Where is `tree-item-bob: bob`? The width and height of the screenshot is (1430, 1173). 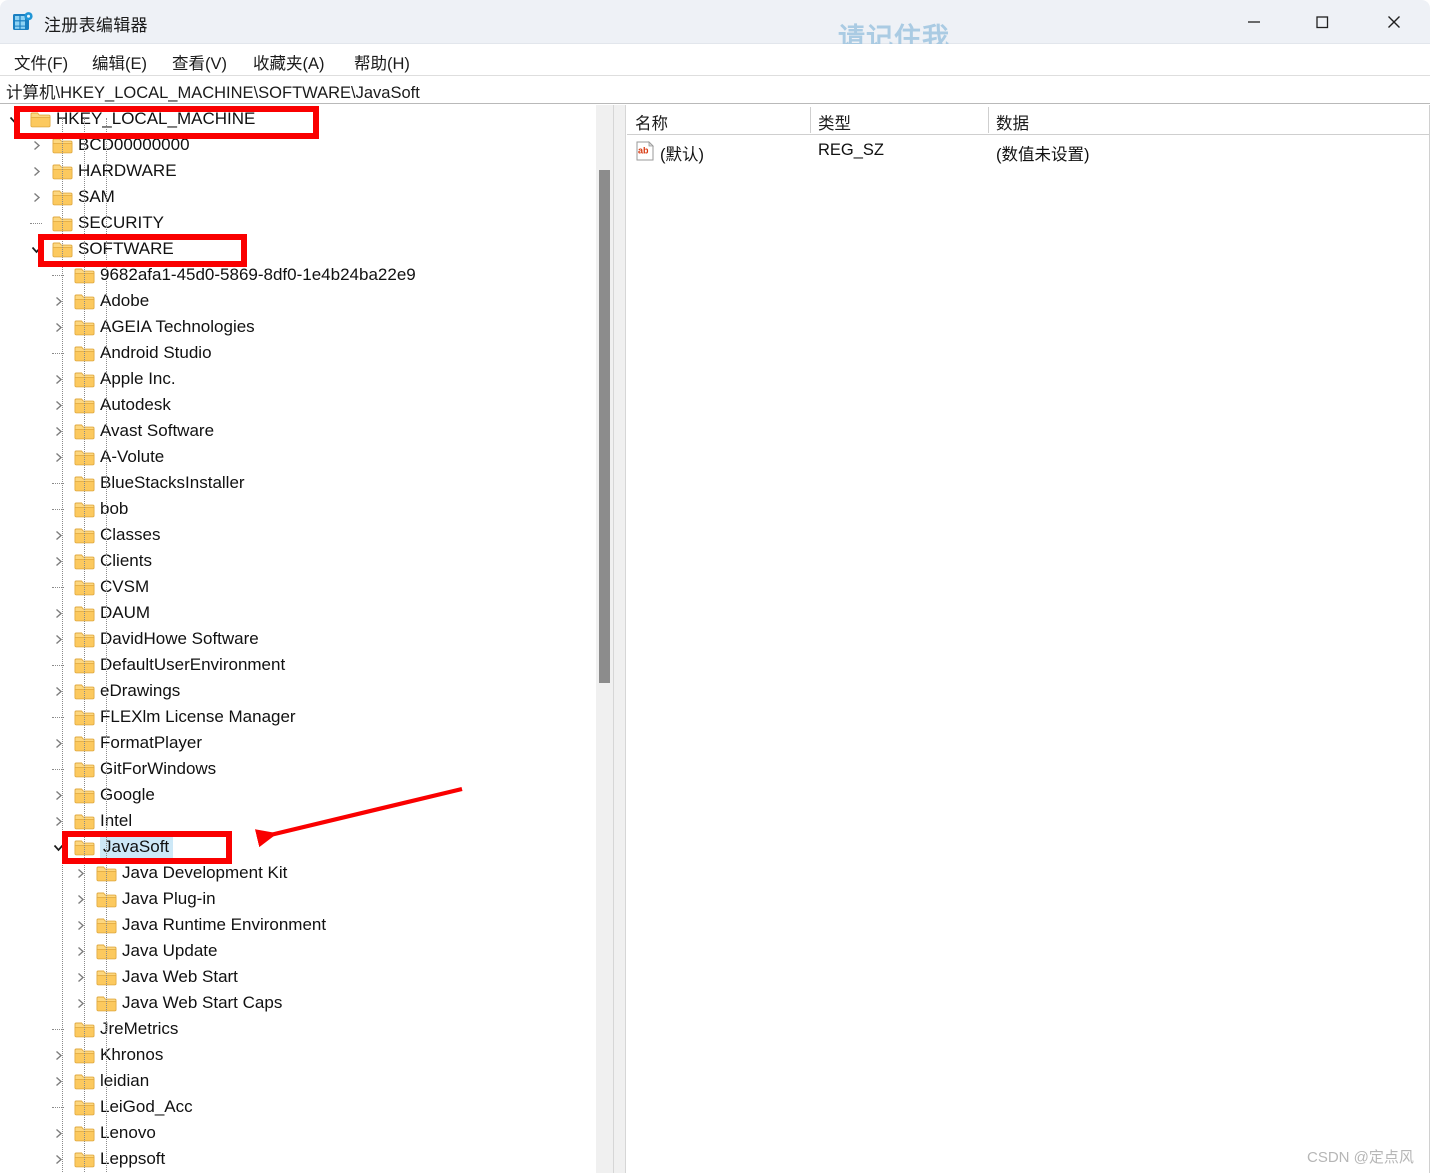 tree-item-bob: bob is located at coordinates (298, 509).